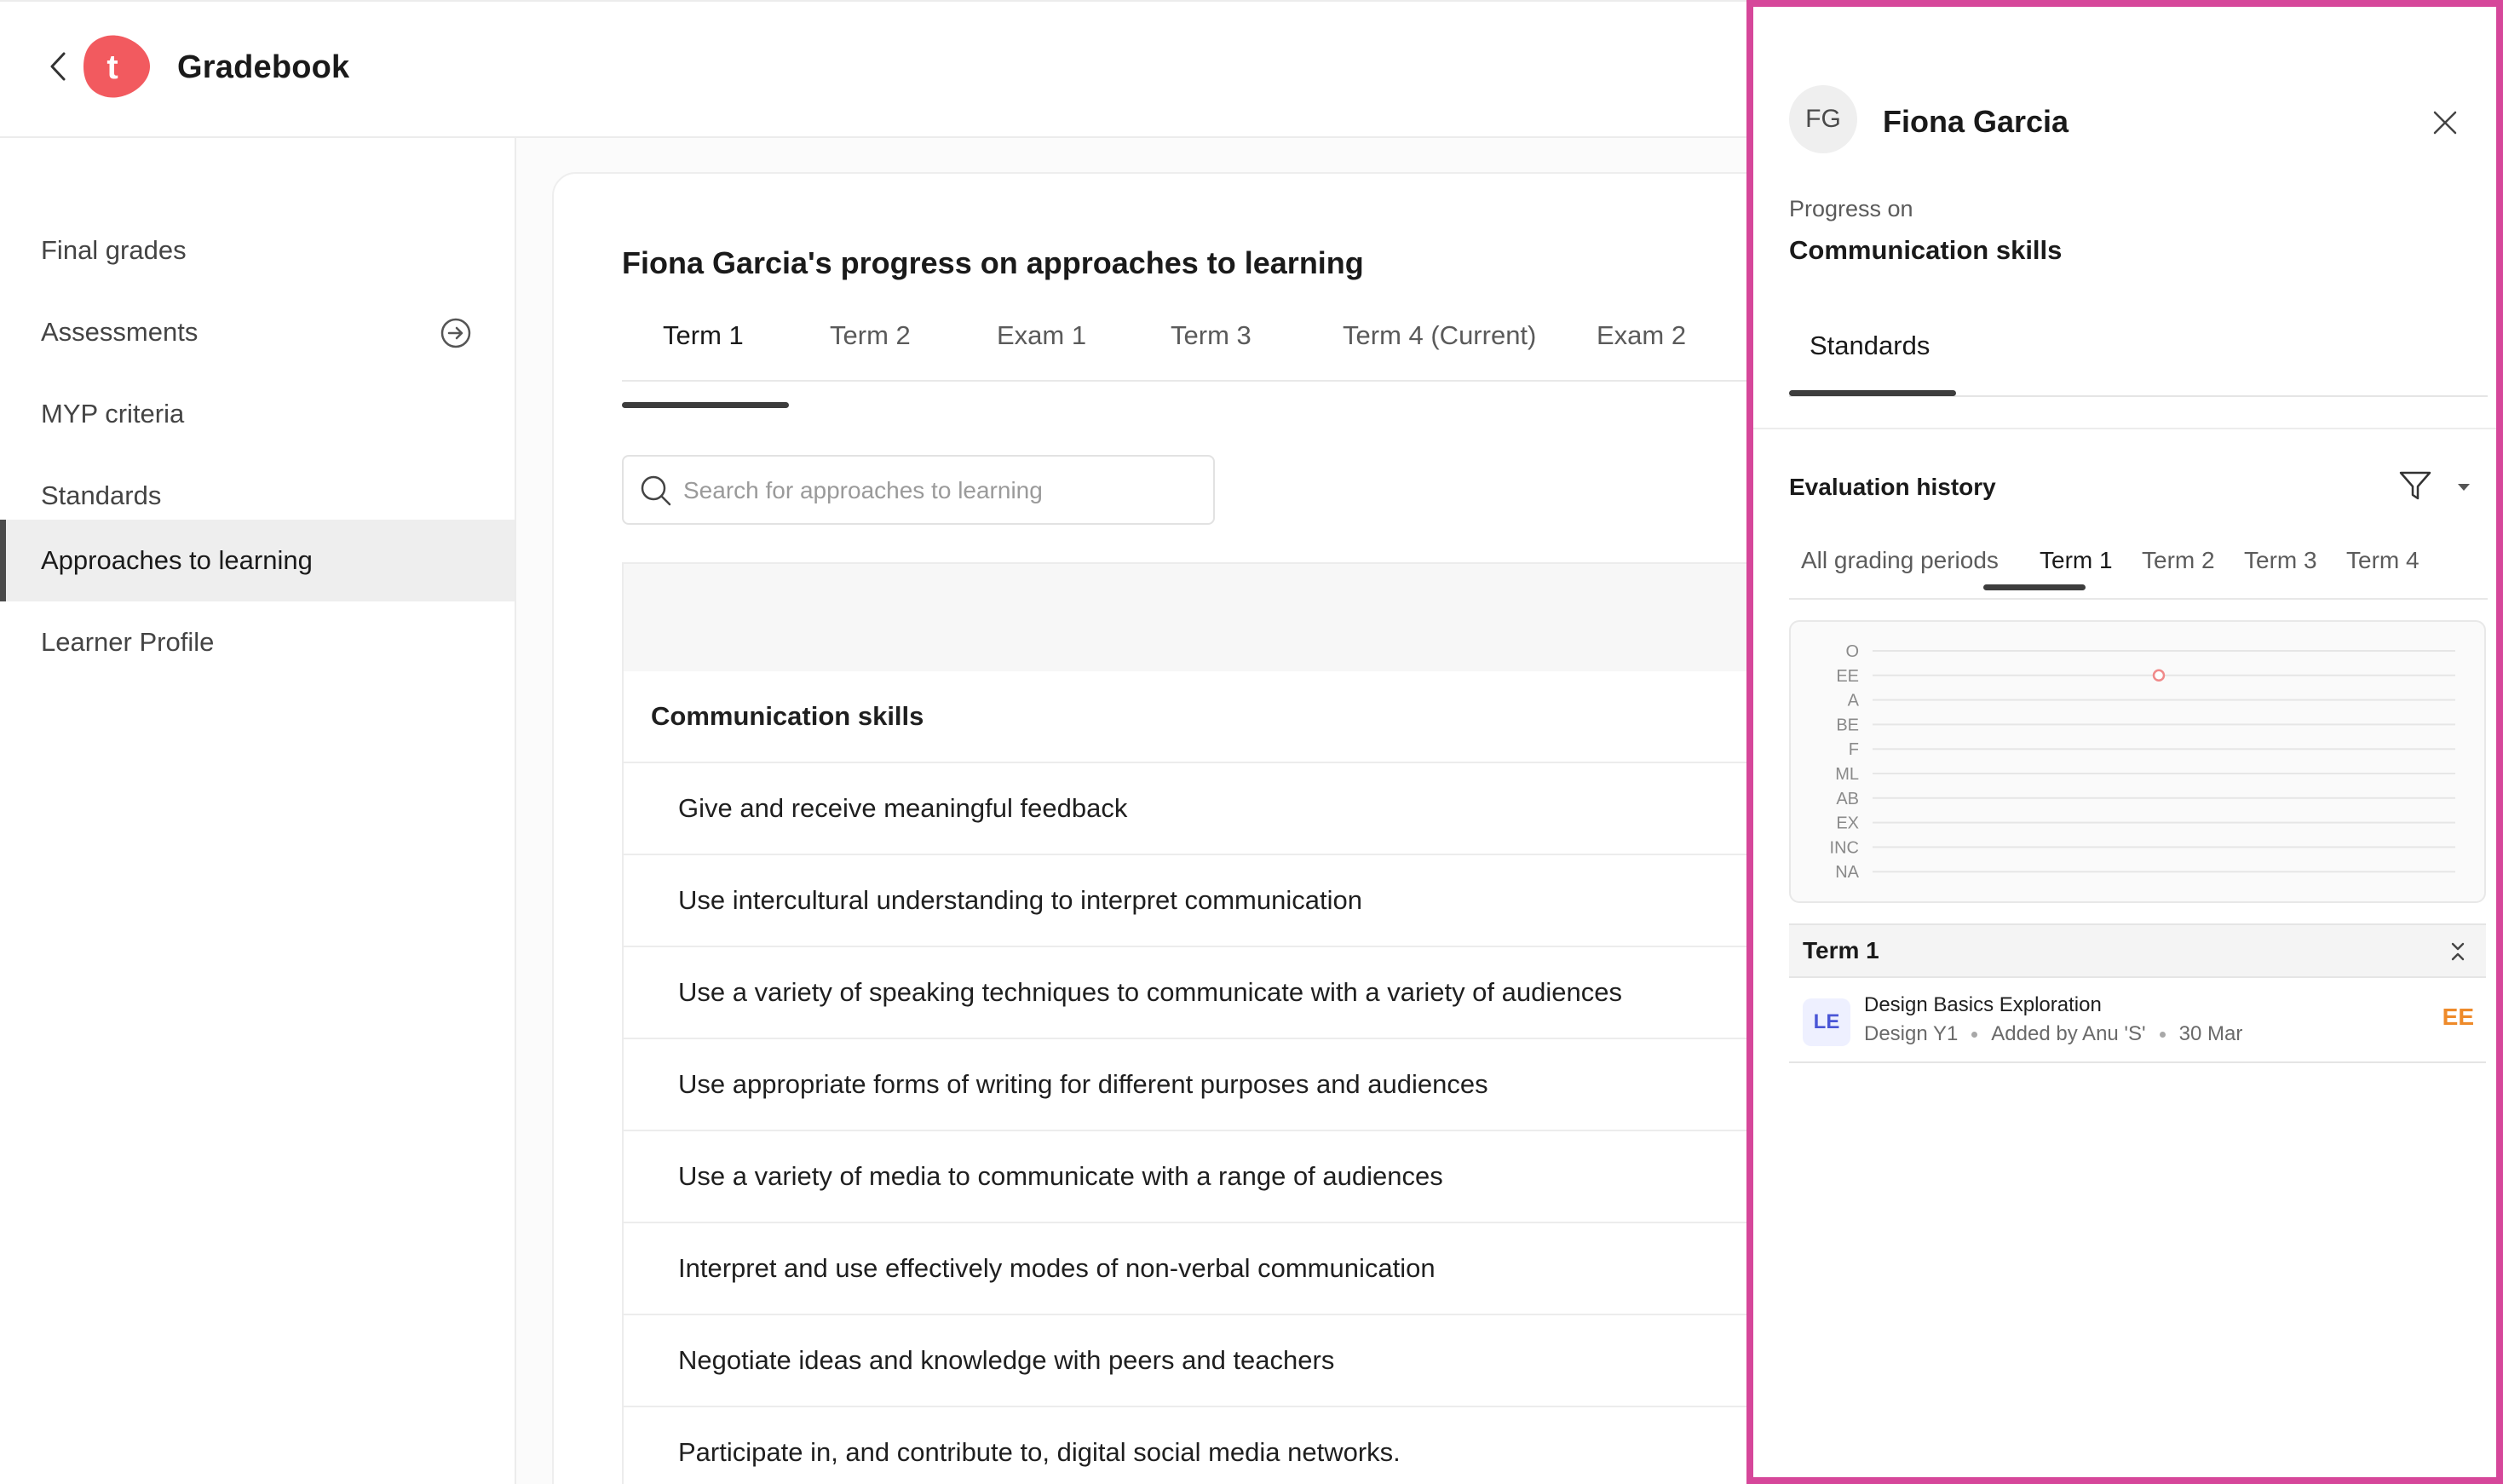 This screenshot has width=2503, height=1484. Describe the element at coordinates (1847, 872) in the screenshot. I see `y-tick-label: NA` at that location.